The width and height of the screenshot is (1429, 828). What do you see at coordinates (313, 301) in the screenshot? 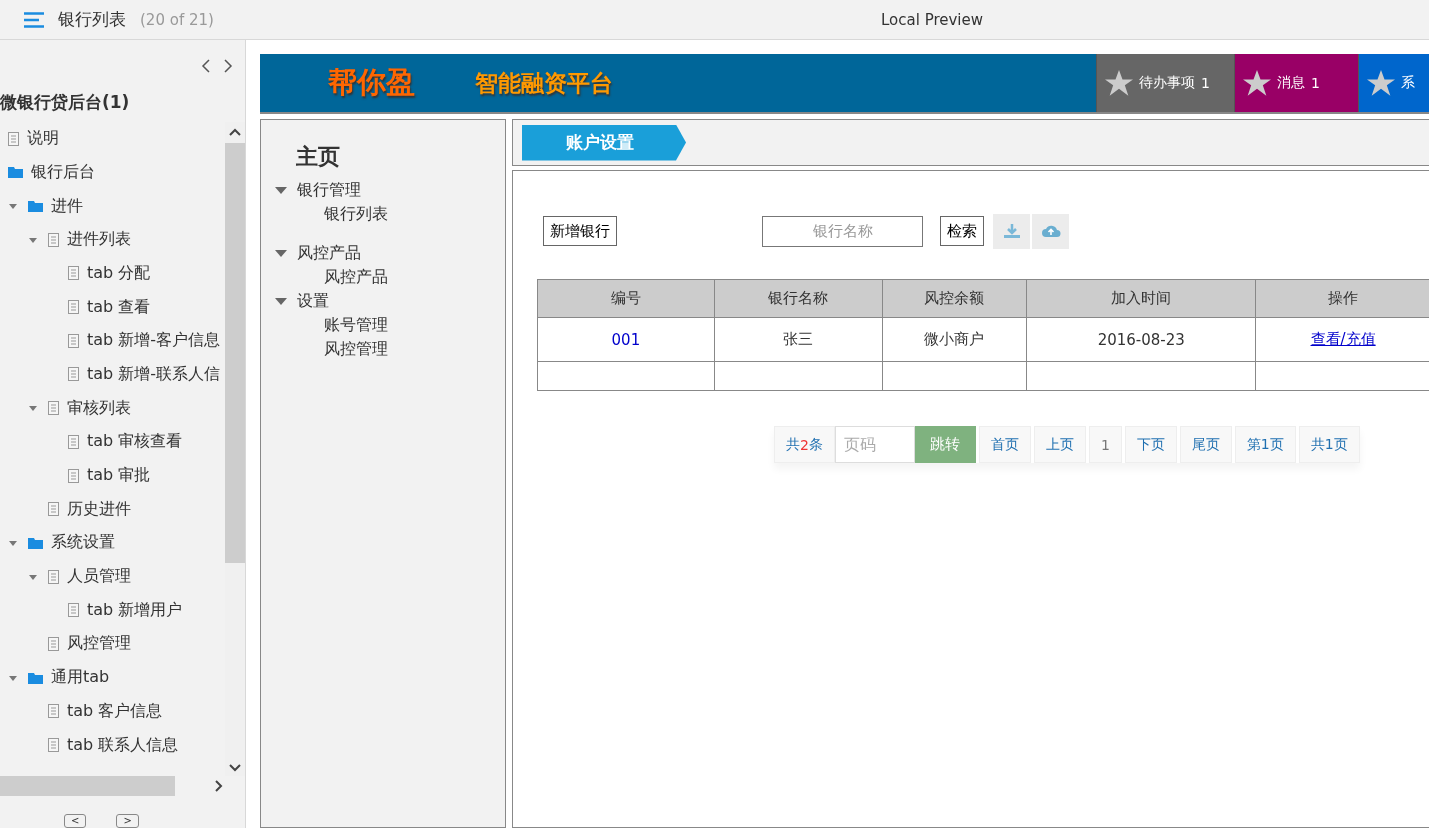
I see `nav-group: 设置` at bounding box center [313, 301].